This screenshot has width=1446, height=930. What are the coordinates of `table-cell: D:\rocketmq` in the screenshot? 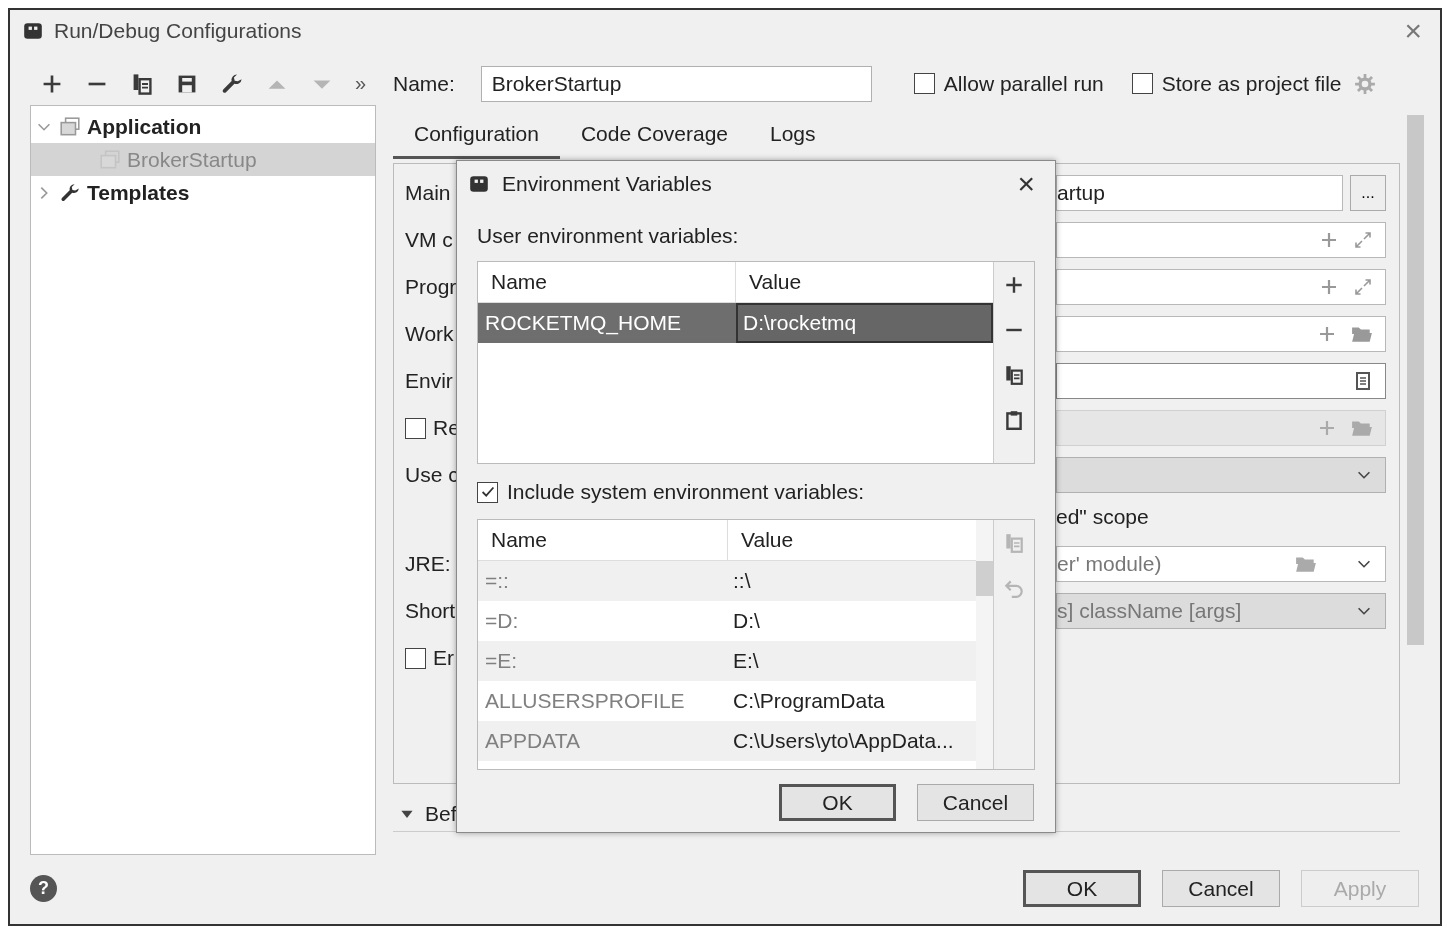 It's located at (864, 323).